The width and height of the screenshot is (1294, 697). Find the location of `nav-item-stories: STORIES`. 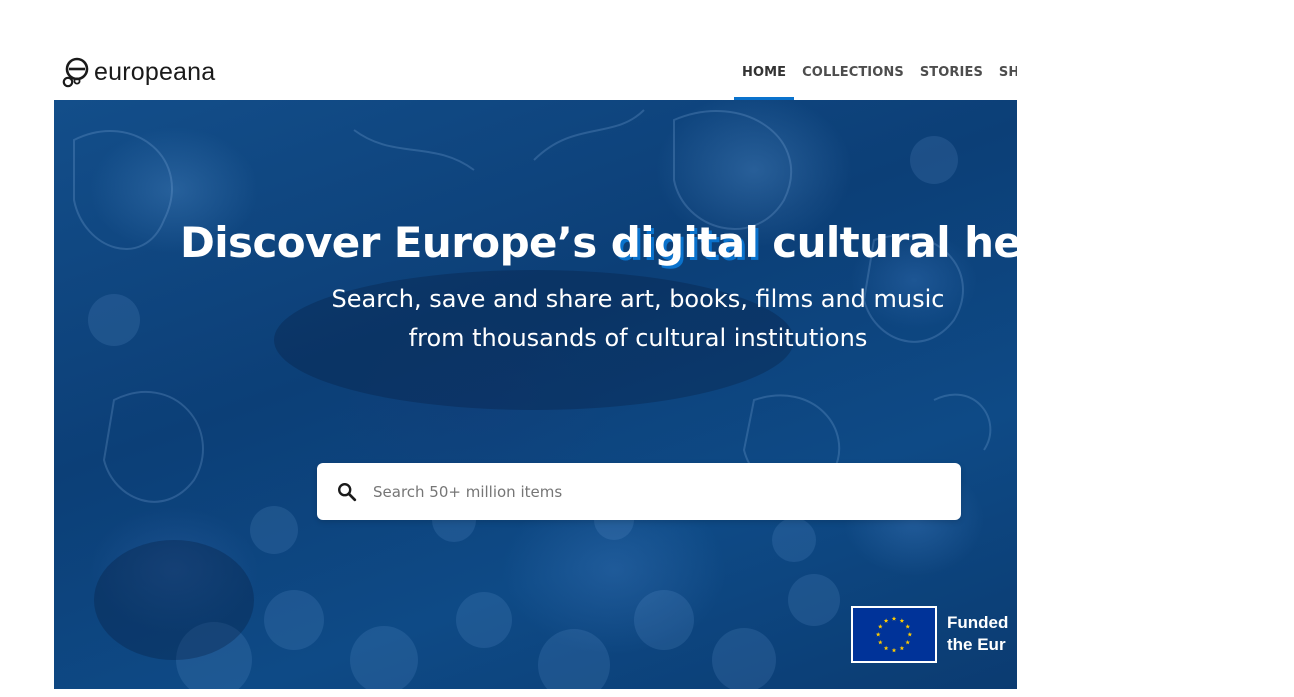

nav-item-stories: STORIES is located at coordinates (951, 72).